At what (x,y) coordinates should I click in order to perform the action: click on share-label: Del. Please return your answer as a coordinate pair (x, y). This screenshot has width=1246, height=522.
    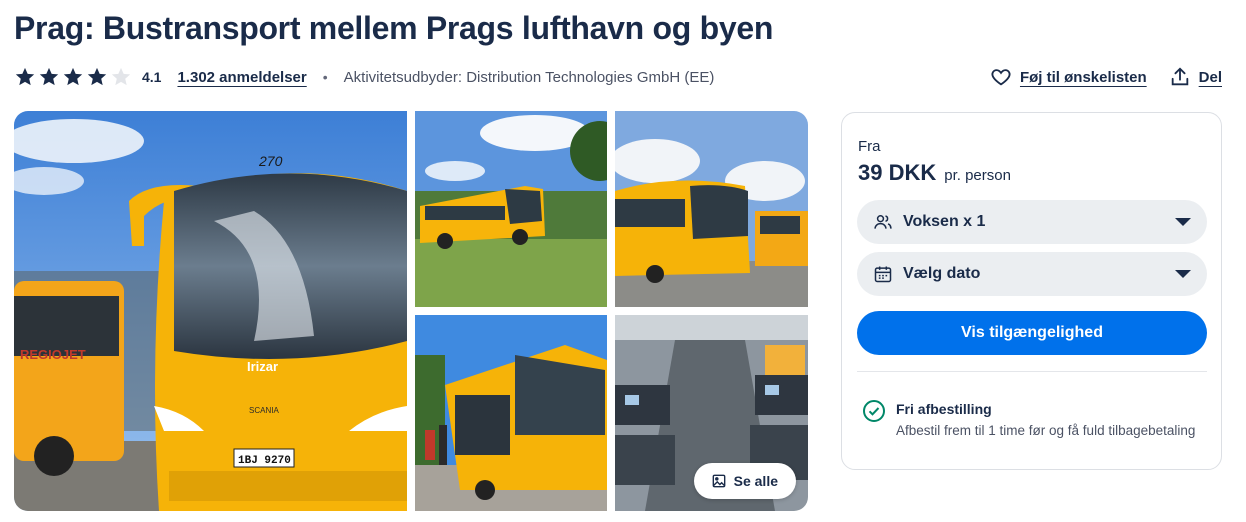
    Looking at the image, I should click on (1210, 77).